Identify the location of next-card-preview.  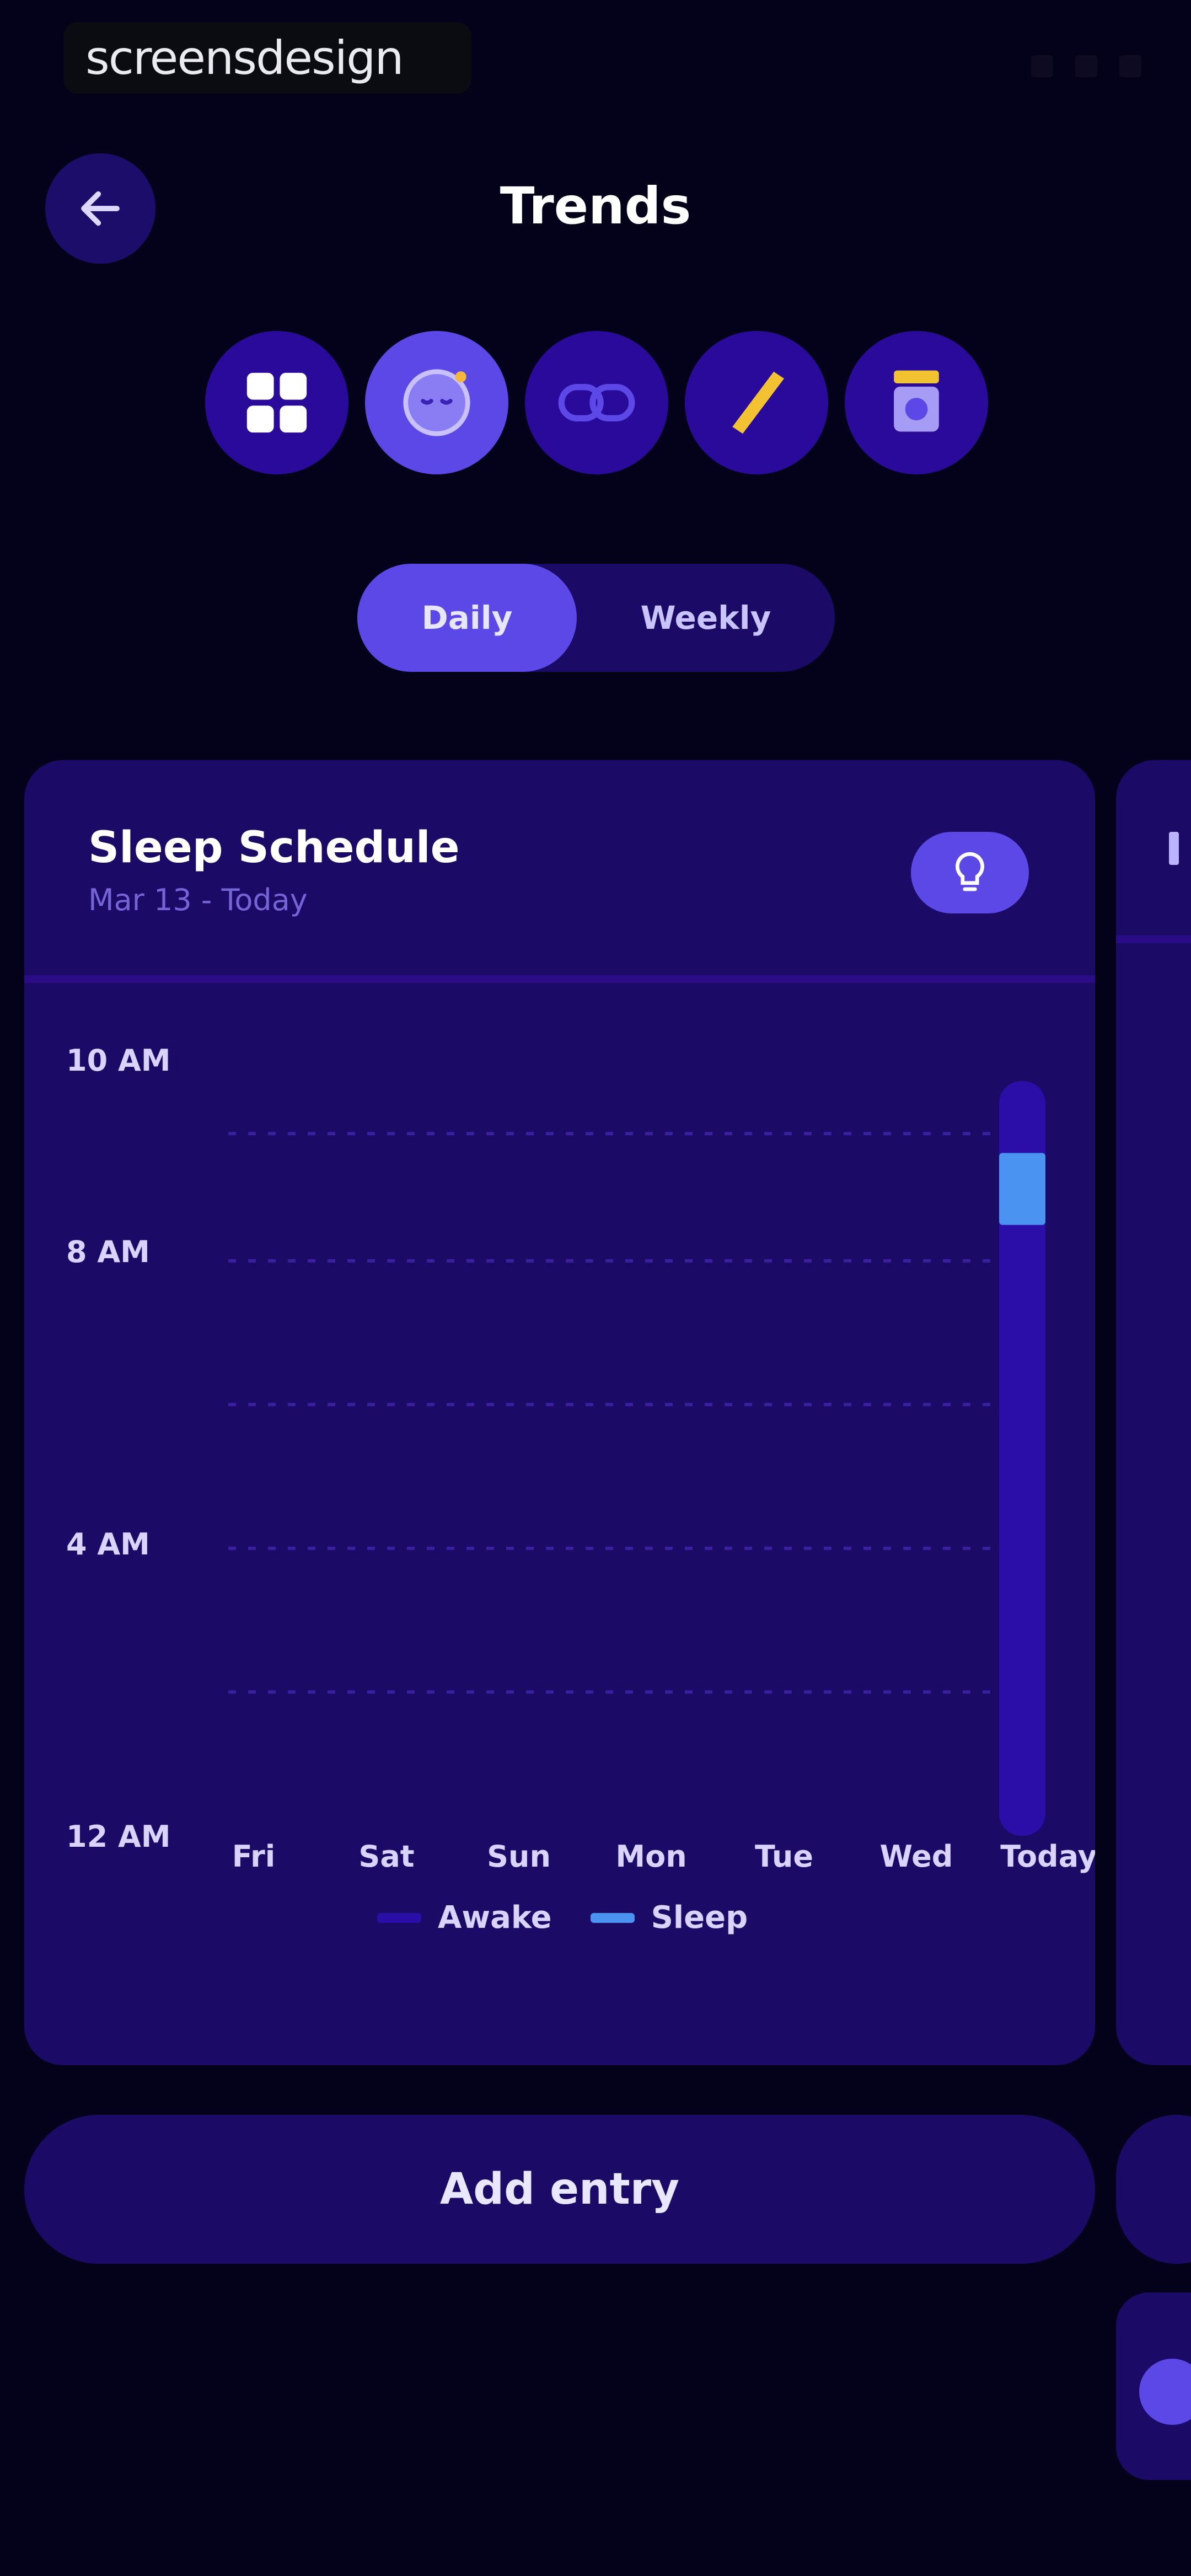
(1153, 1412).